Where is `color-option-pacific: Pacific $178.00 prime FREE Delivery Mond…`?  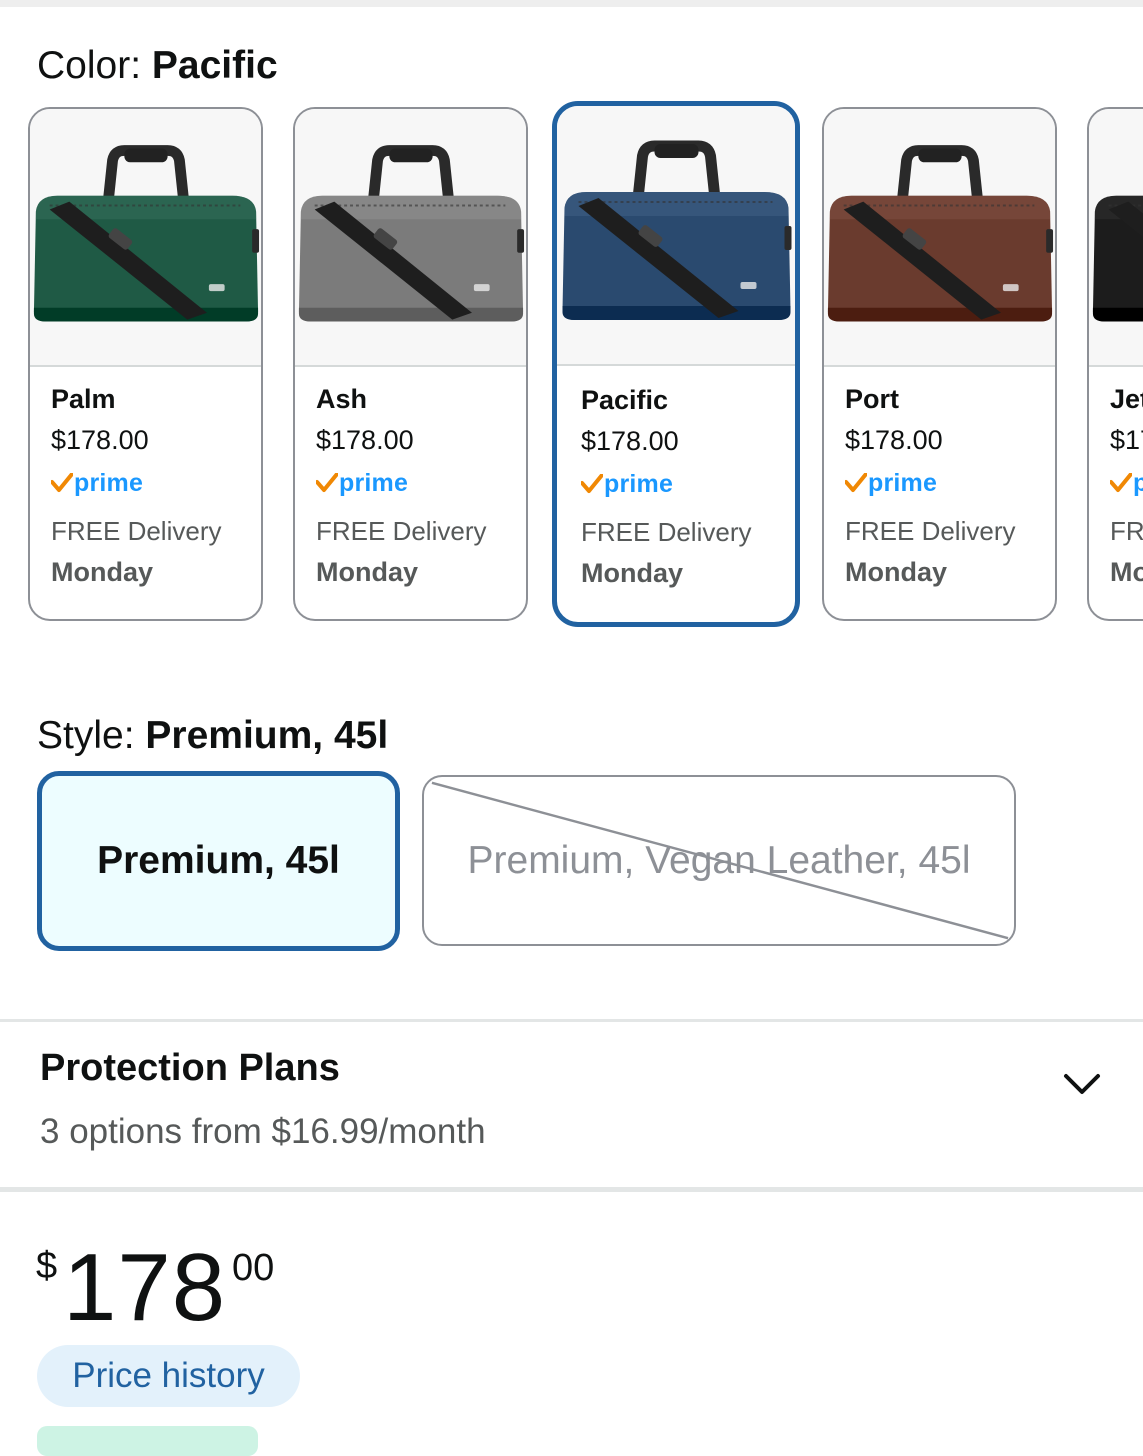
color-option-pacific: Pacific $178.00 prime FREE Delivery Mond… is located at coordinates (676, 364).